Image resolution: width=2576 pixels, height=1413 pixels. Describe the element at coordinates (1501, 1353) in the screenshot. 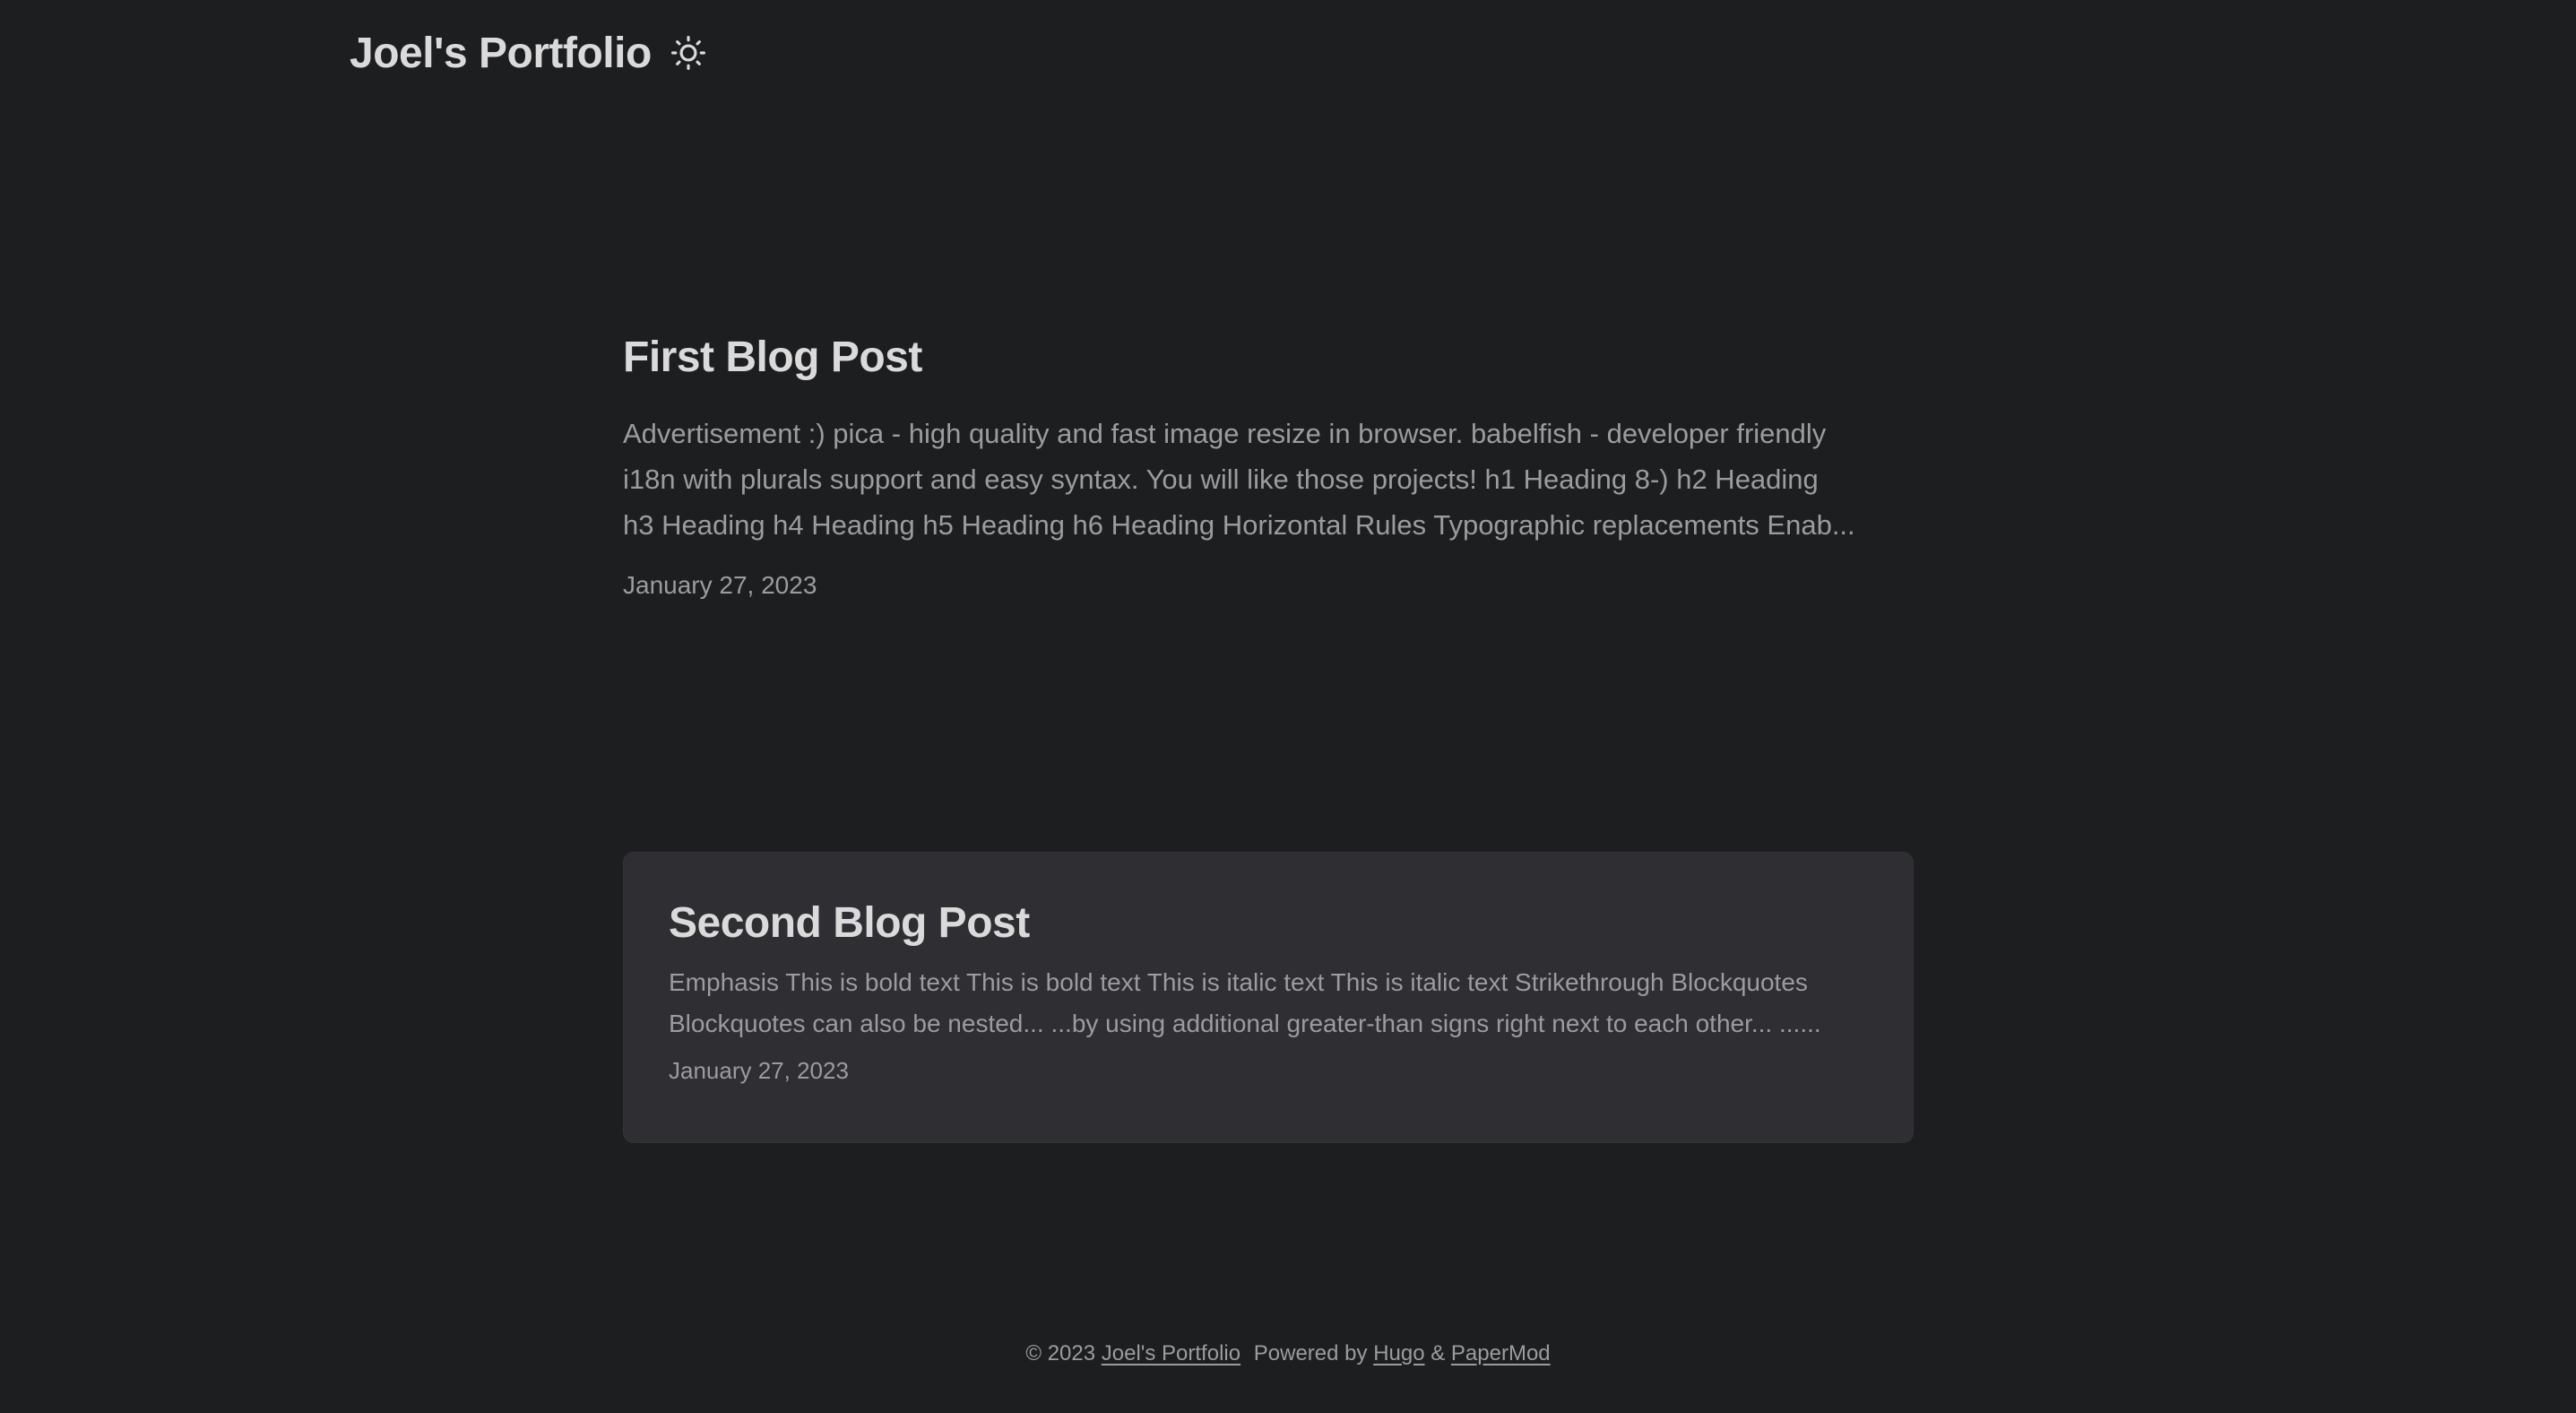

I see `footer-papermod-link: PaperMod` at that location.